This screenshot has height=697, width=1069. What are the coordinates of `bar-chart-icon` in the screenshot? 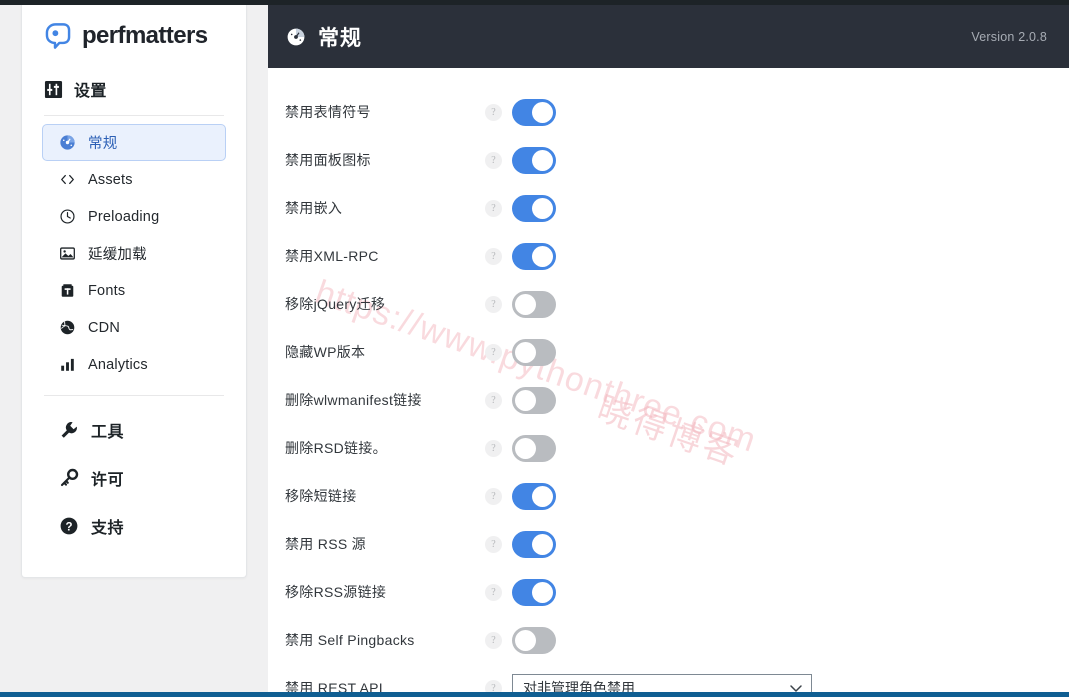 It's located at (67, 364).